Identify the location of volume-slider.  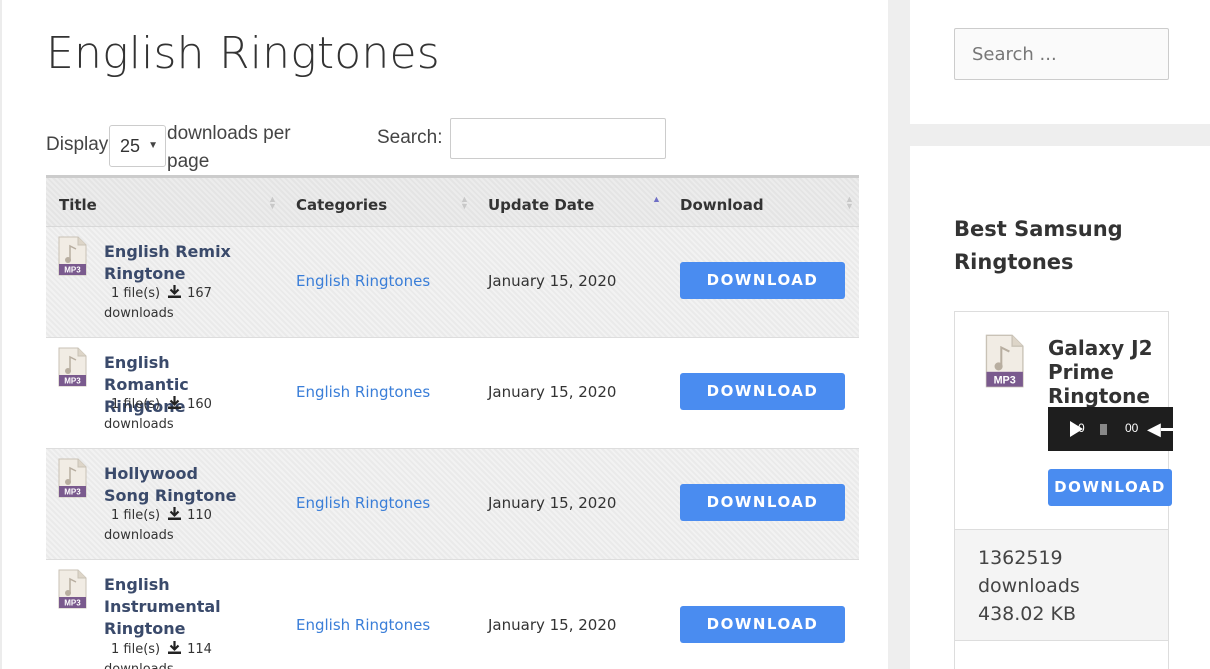
(1167, 429).